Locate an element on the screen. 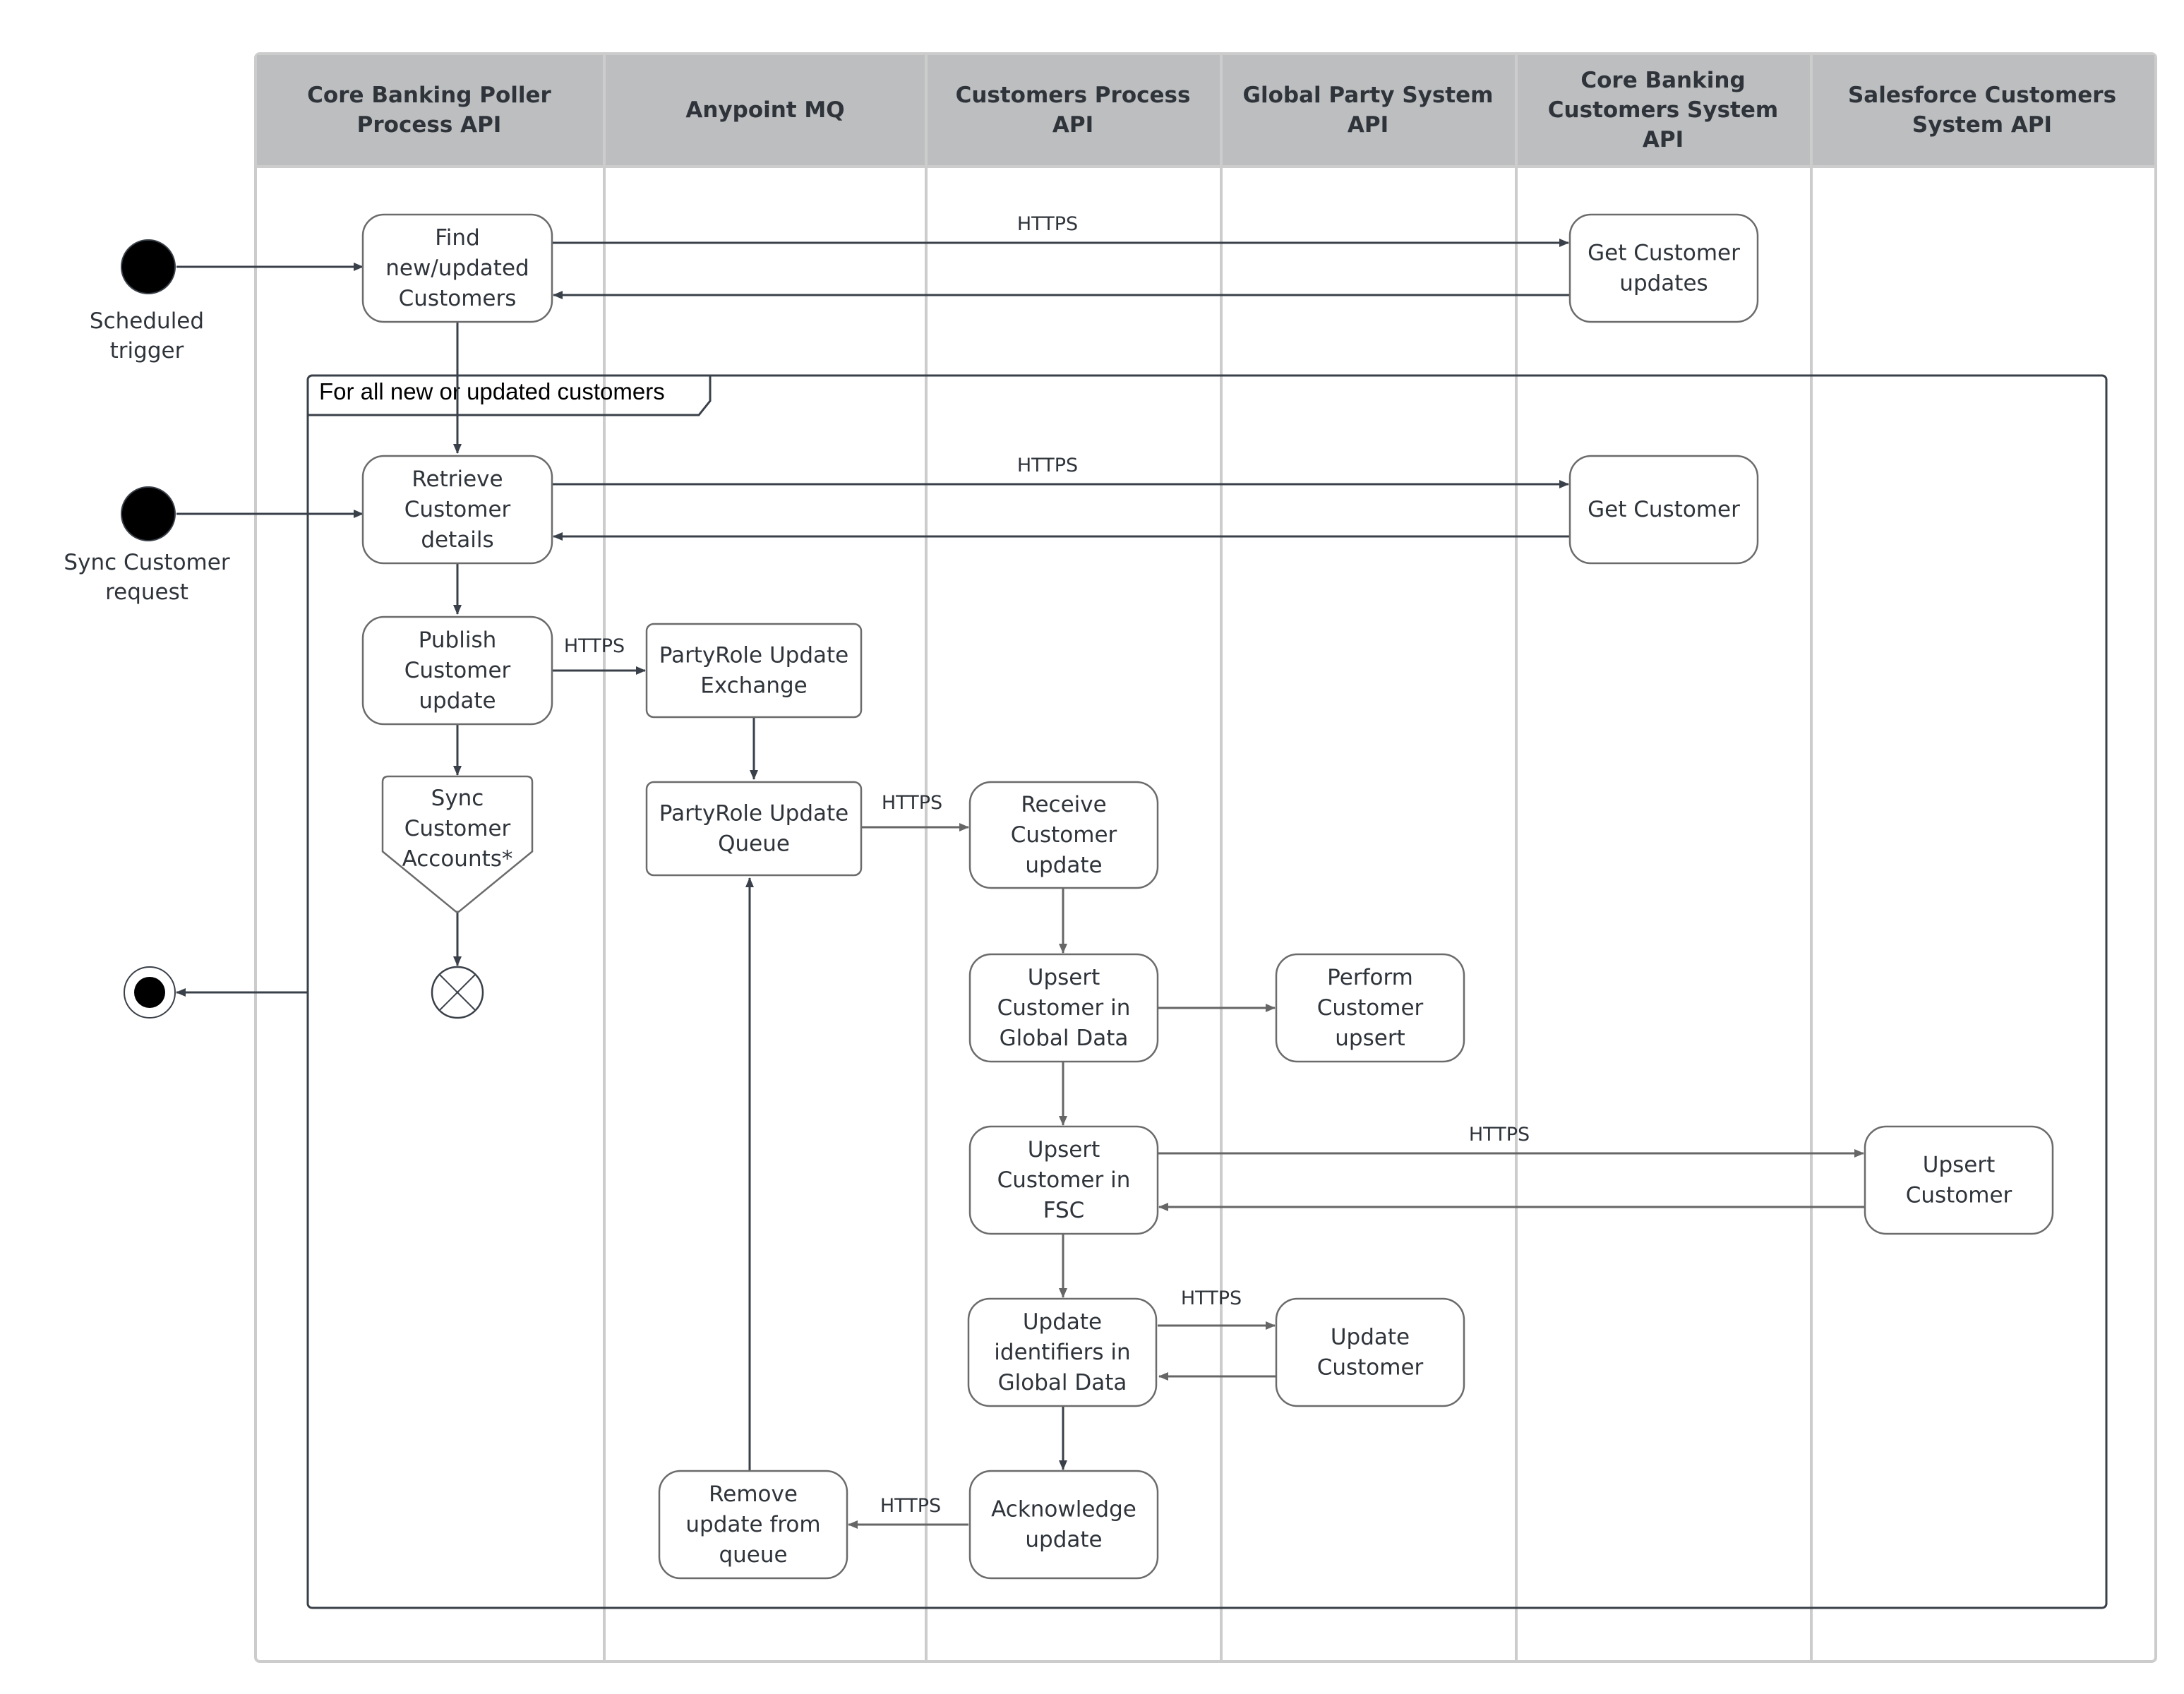 The width and height of the screenshot is (2184, 1694). flow-final-node is located at coordinates (458, 992).